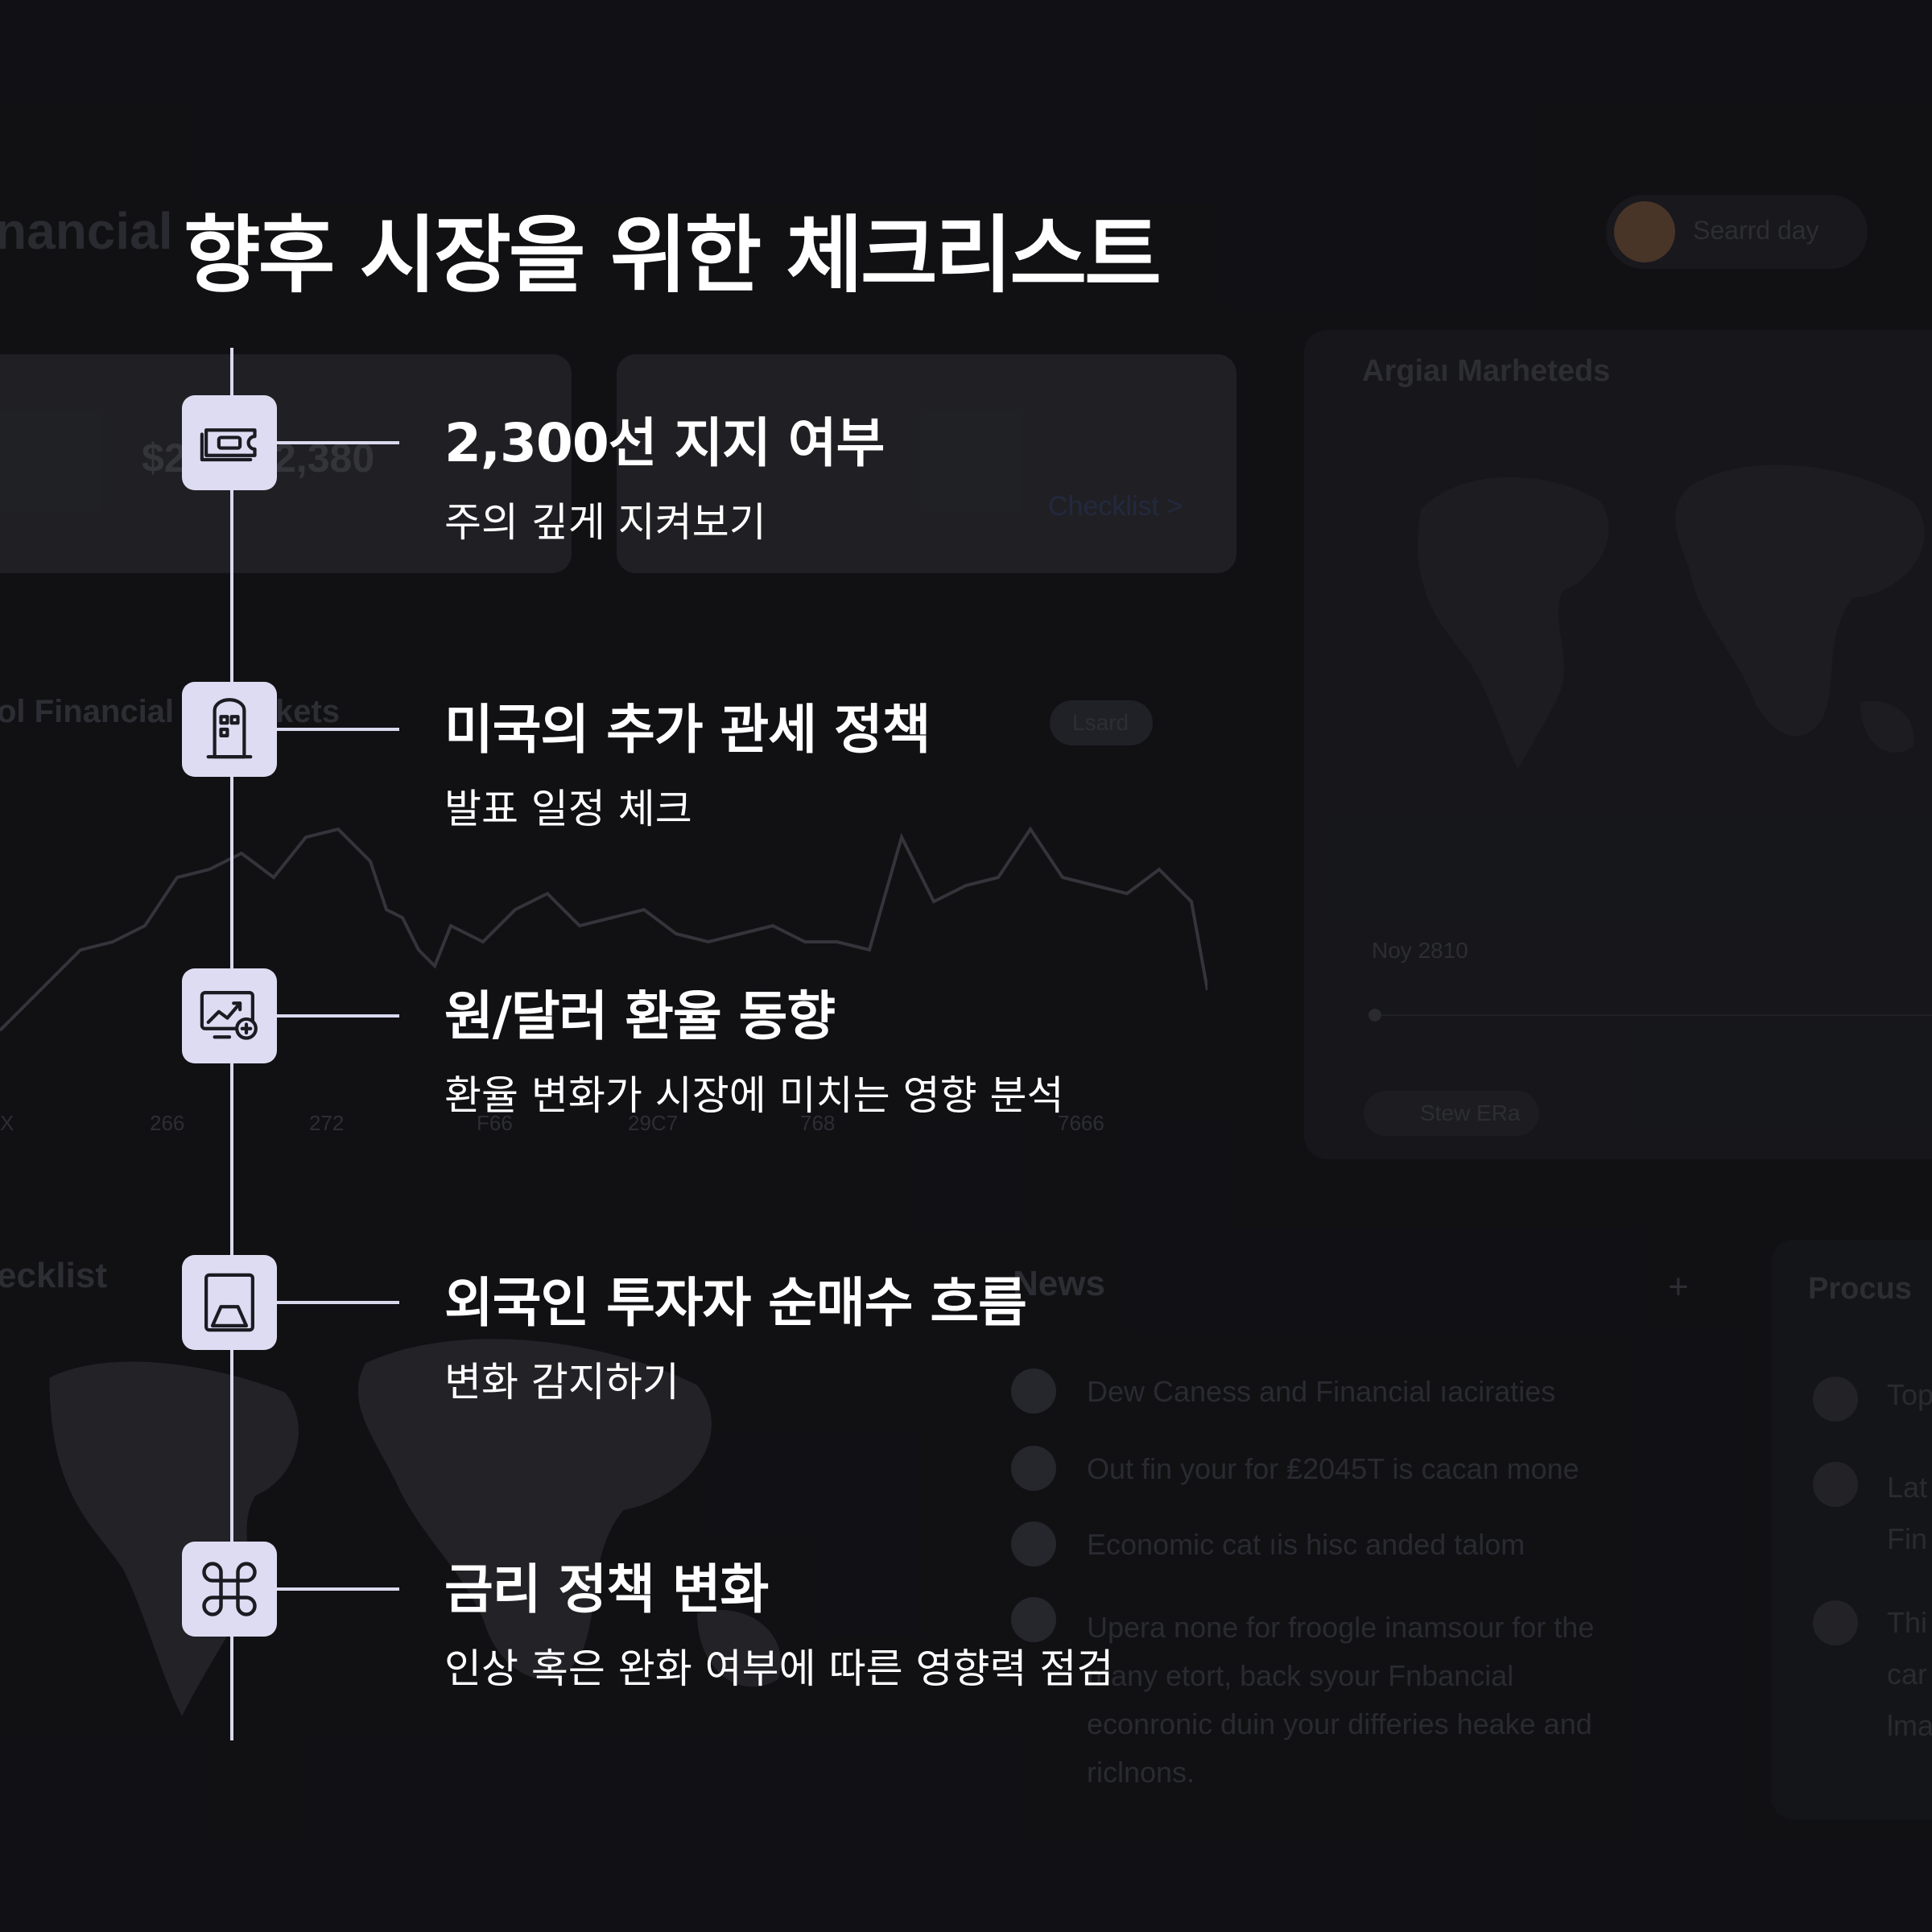 The height and width of the screenshot is (1932, 1932). What do you see at coordinates (229, 442) in the screenshot?
I see `ticket-icon` at bounding box center [229, 442].